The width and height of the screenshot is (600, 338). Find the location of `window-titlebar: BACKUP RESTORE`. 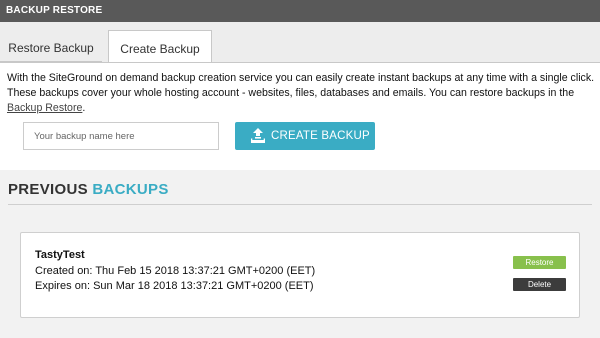

window-titlebar: BACKUP RESTORE is located at coordinates (300, 11).